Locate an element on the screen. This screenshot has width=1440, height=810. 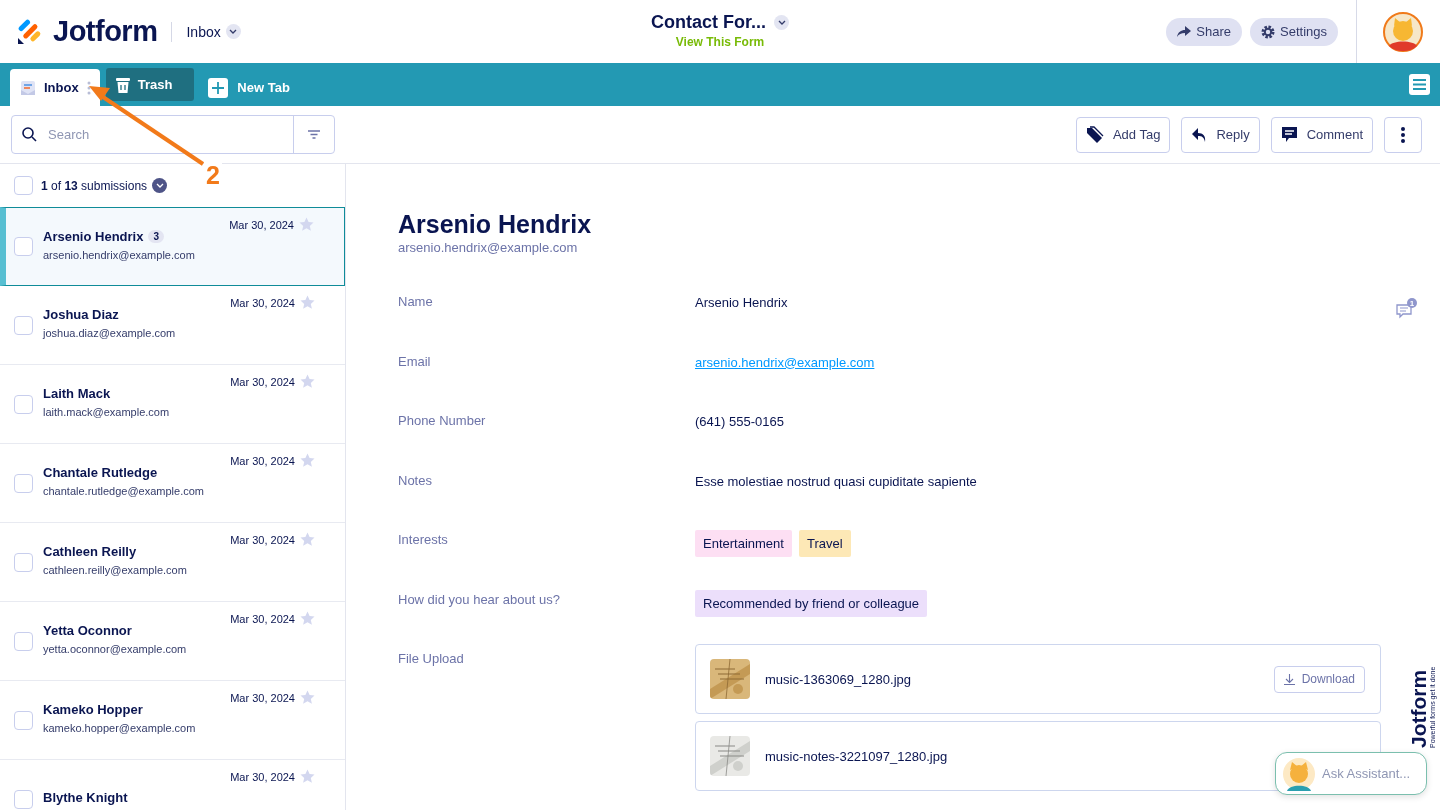
submitter-name: Arsenio Hendrix is located at coordinates (93, 236).